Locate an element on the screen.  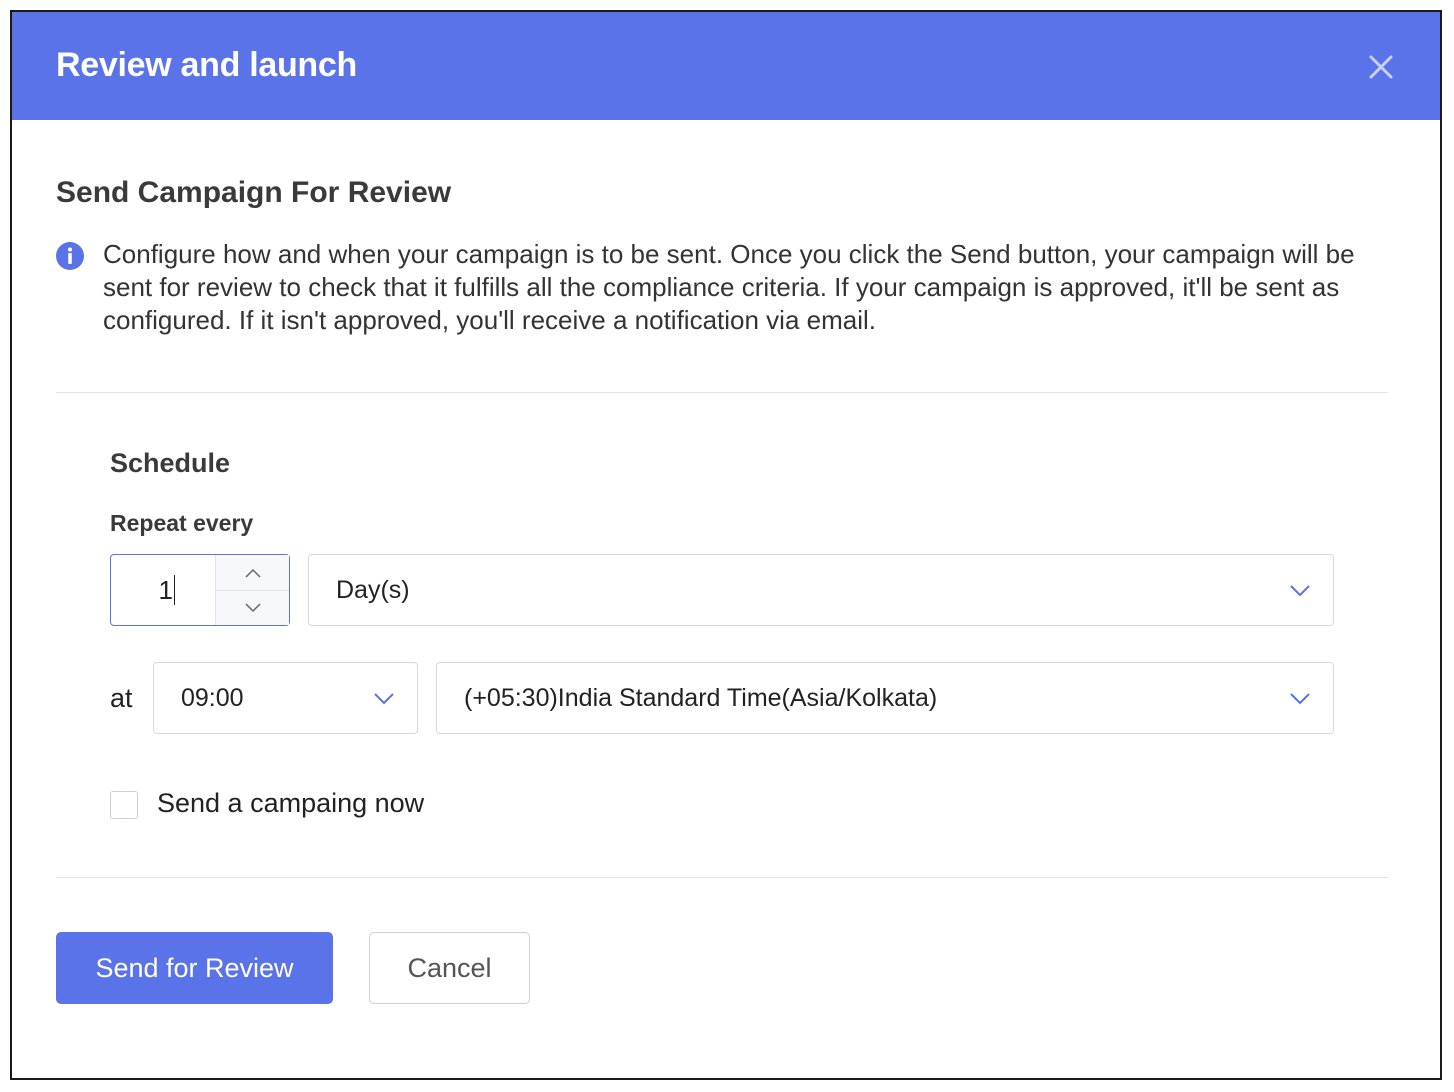
repeat-interval-value: 1 is located at coordinates (165, 589).